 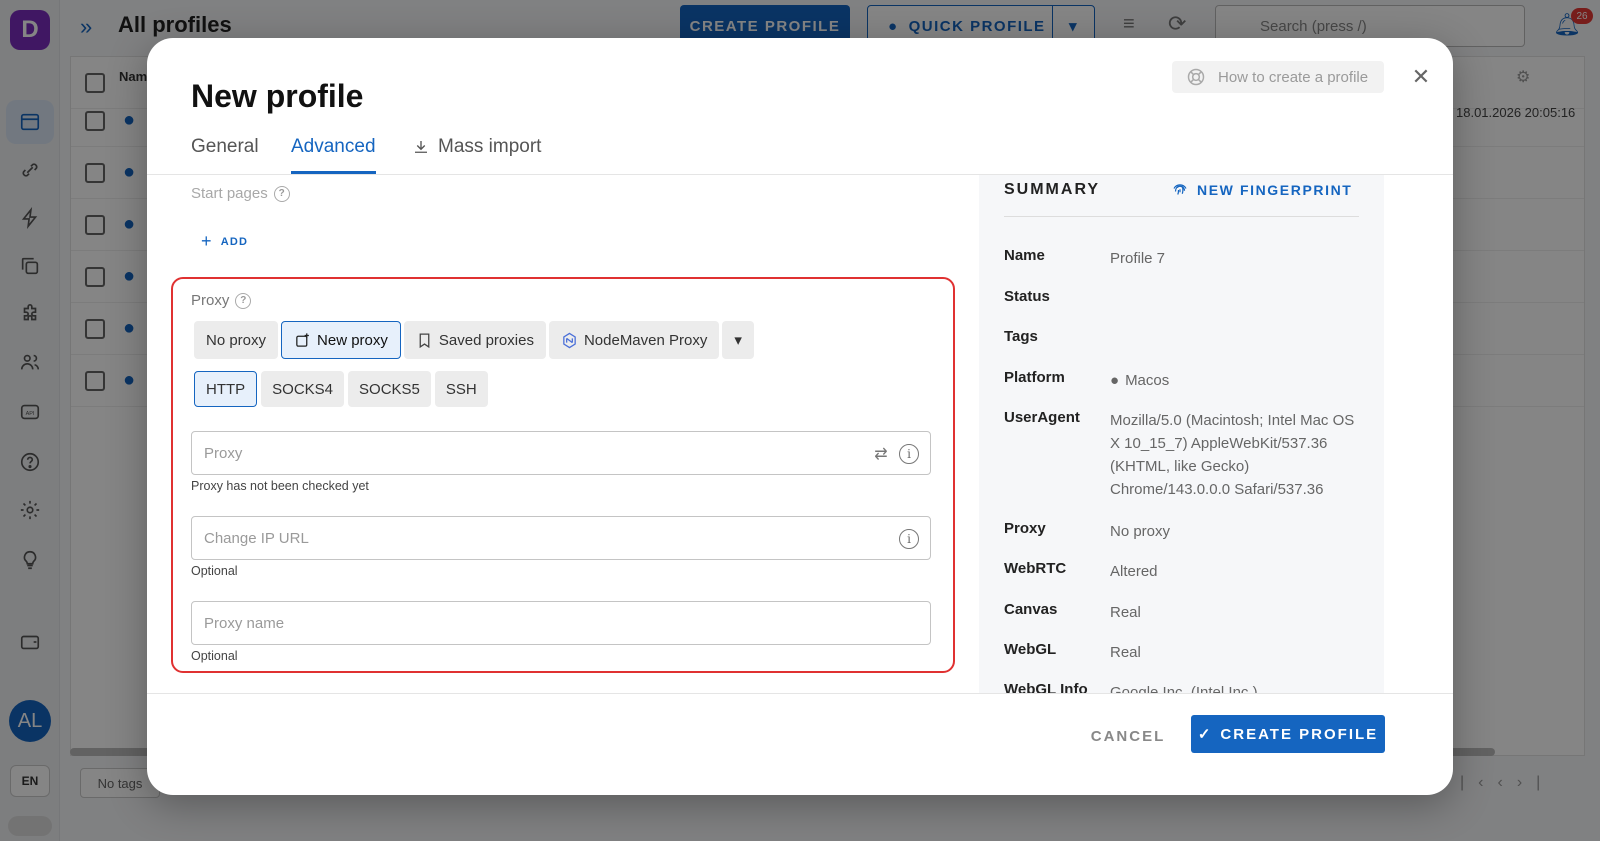 I want to click on tab-general: General, so click(x=225, y=147).